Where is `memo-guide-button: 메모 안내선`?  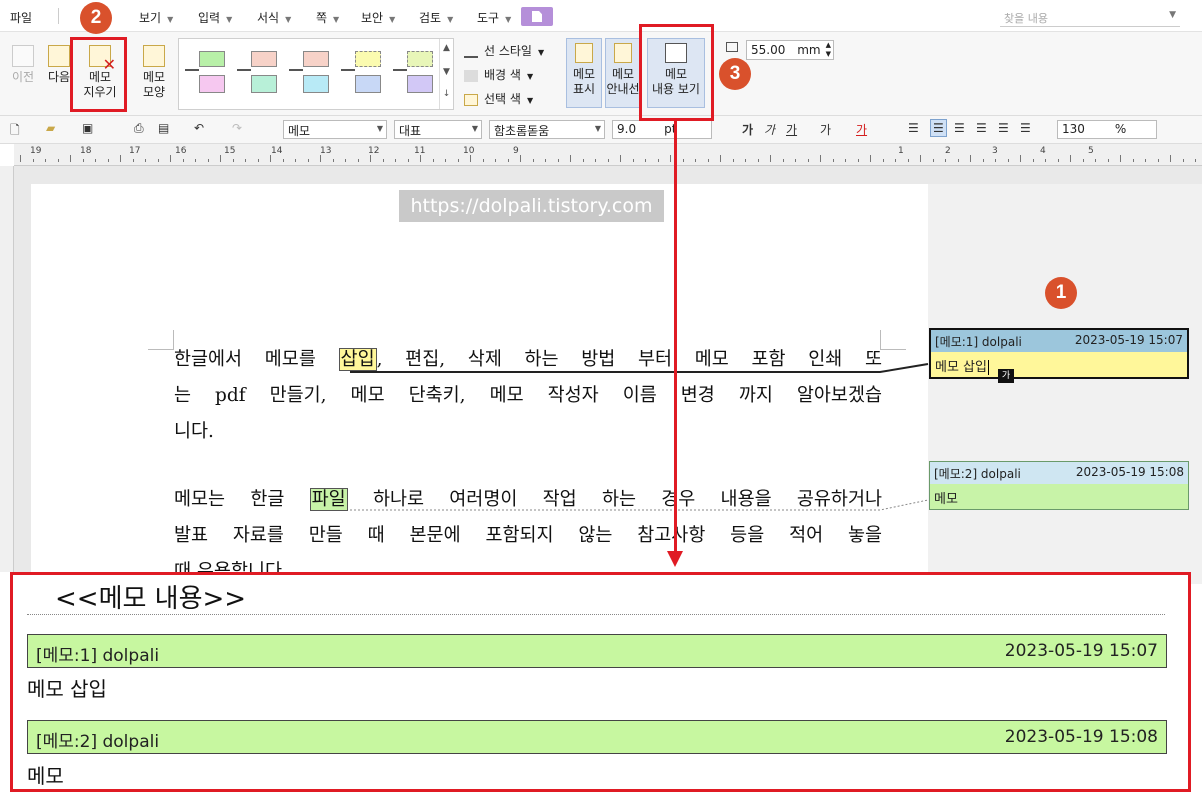 memo-guide-button: 메모 안내선 is located at coordinates (623, 73).